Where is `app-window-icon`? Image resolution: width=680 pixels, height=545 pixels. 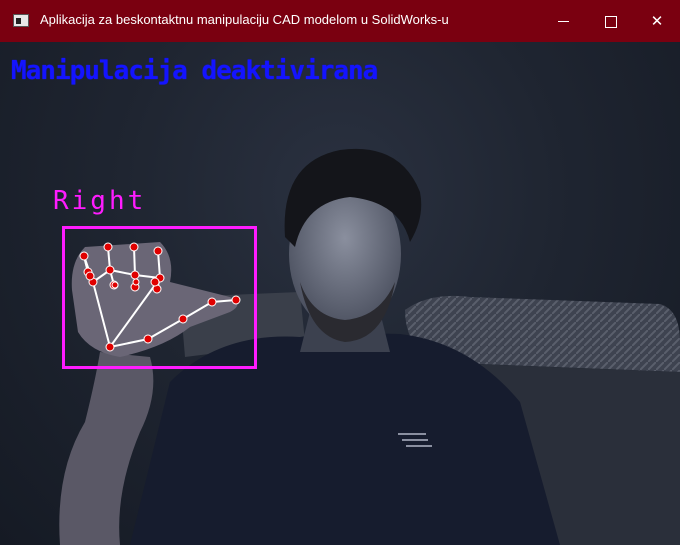 app-window-icon is located at coordinates (21, 20).